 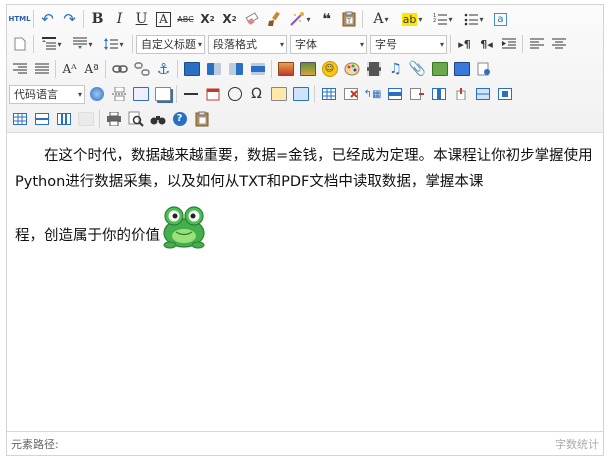 I want to click on insert-table-icon, so click(x=328, y=94).